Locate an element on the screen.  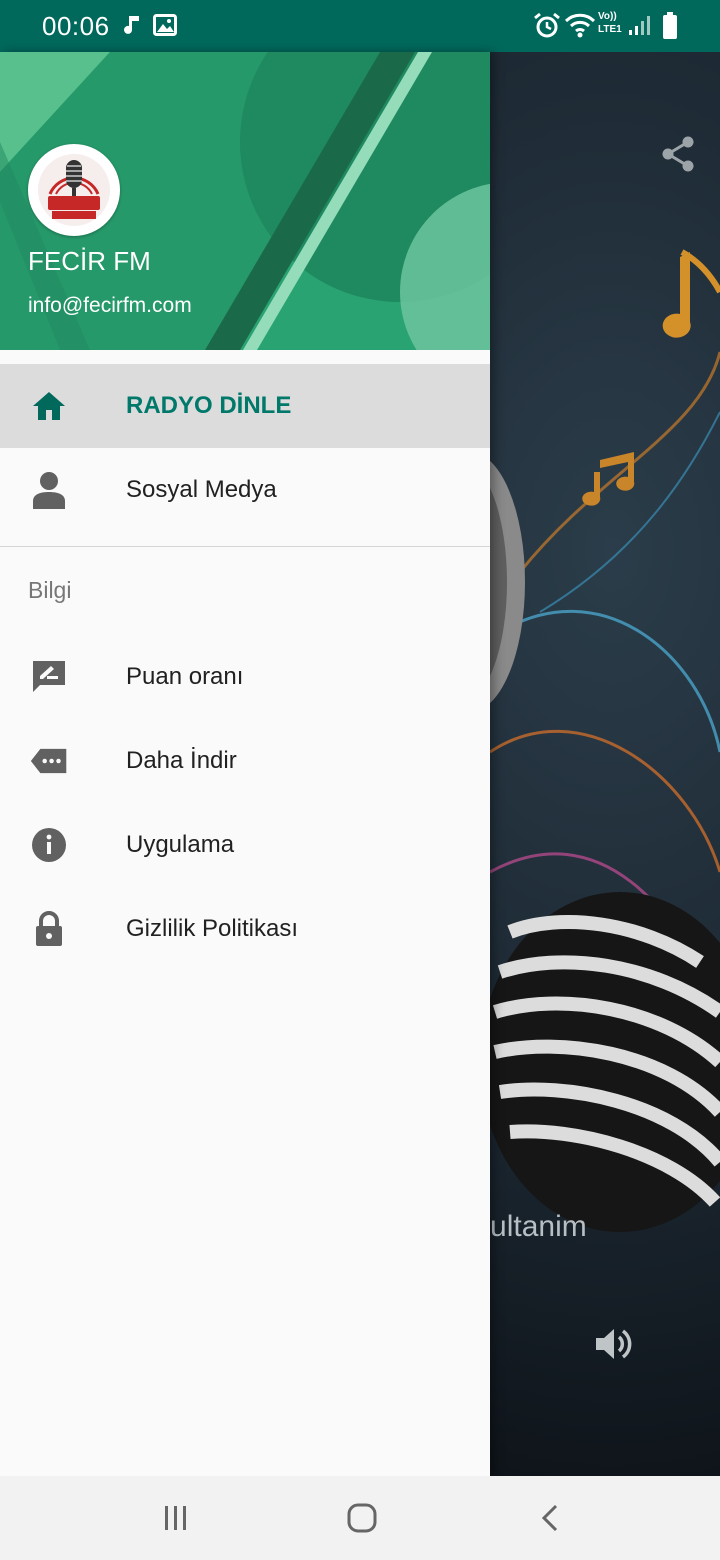
fecir-fm-logo is located at coordinates (74, 190).